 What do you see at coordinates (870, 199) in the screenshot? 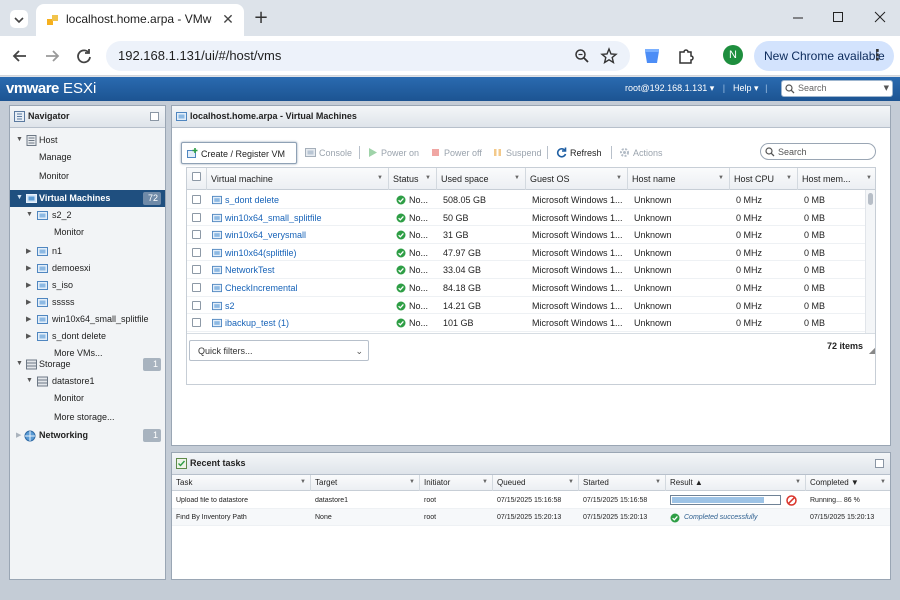
I see `scrollbar-thumb` at bounding box center [870, 199].